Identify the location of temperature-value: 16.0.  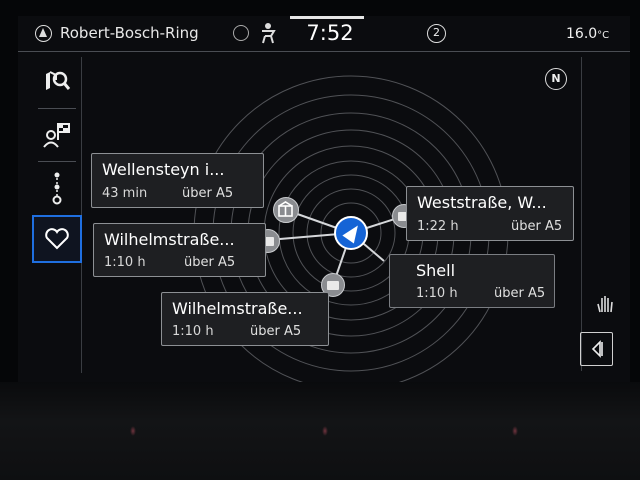
(582, 34).